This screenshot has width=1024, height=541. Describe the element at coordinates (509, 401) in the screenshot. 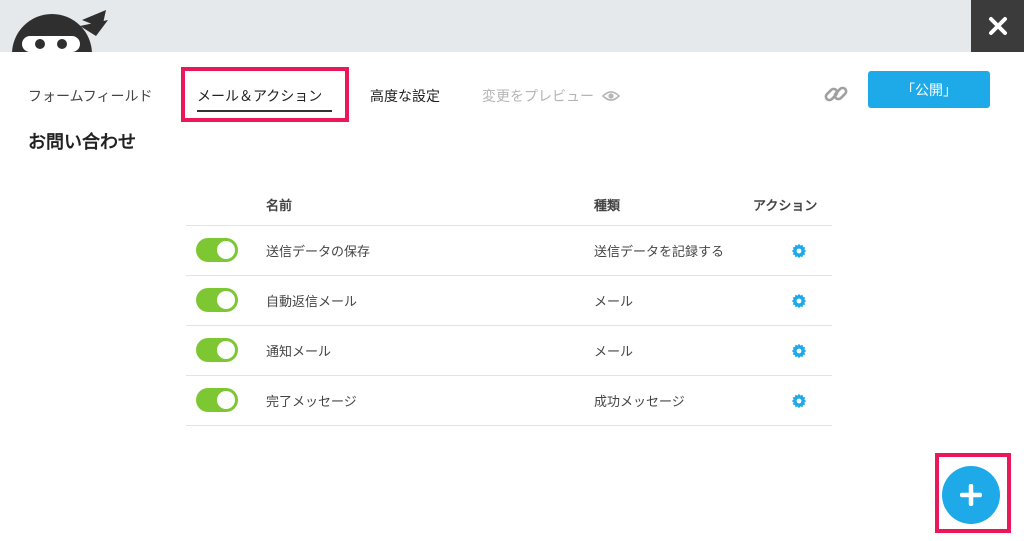

I see `table-row: 完了メッセージ 成功メッセージ` at that location.